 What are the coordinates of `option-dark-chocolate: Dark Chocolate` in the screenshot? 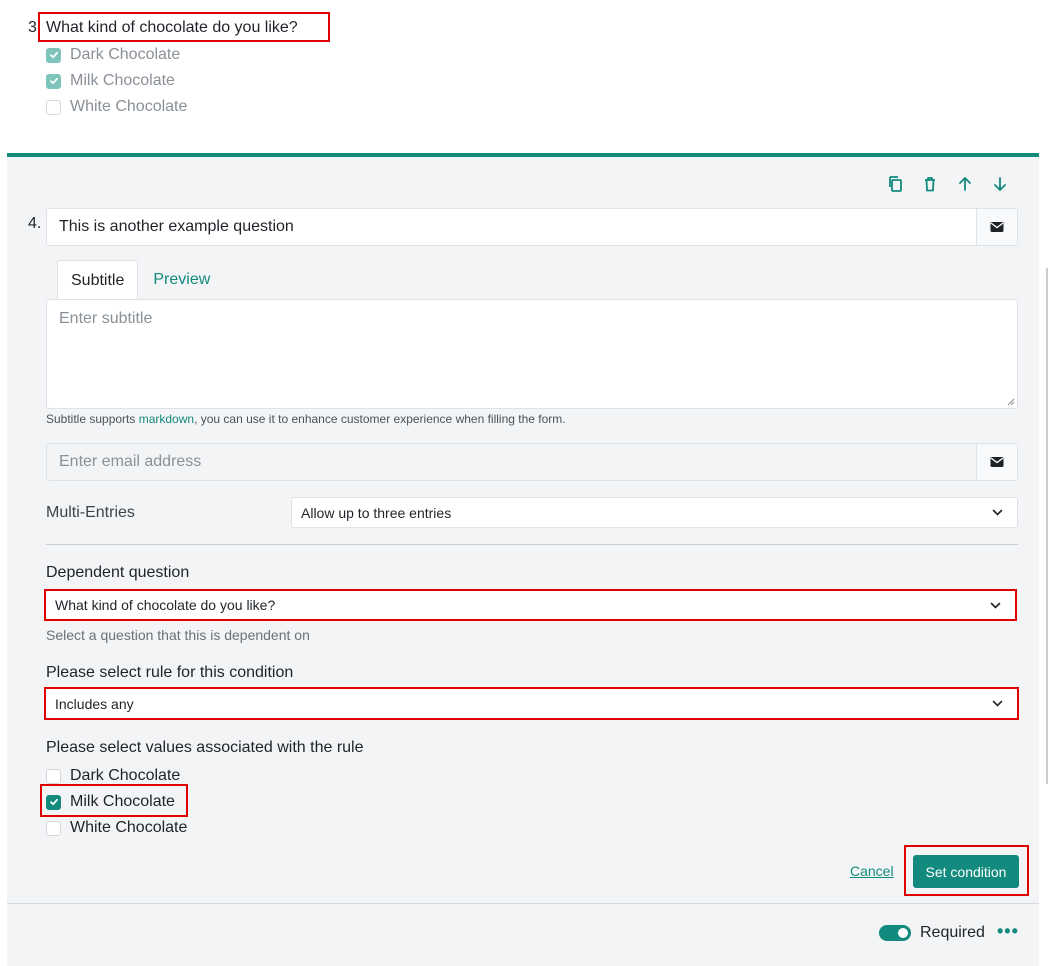 It's located at (113, 55).